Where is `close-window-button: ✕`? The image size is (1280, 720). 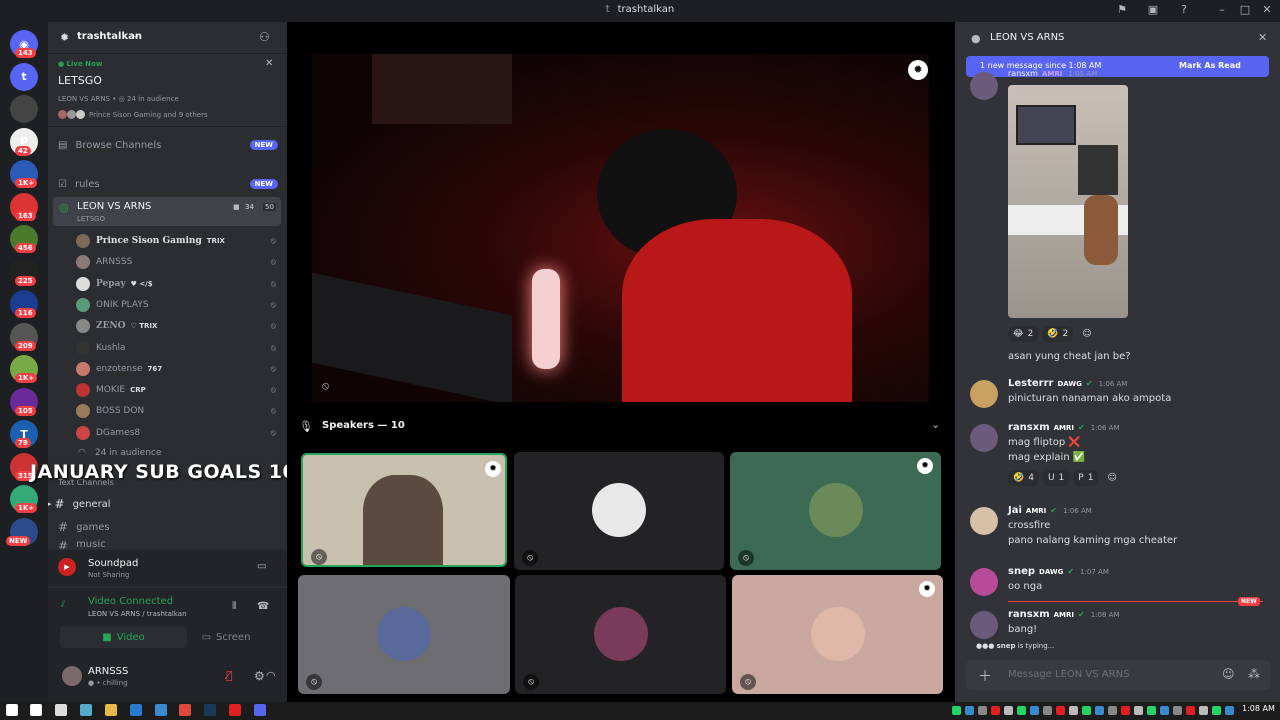
close-window-button: ✕ is located at coordinates (1267, 9).